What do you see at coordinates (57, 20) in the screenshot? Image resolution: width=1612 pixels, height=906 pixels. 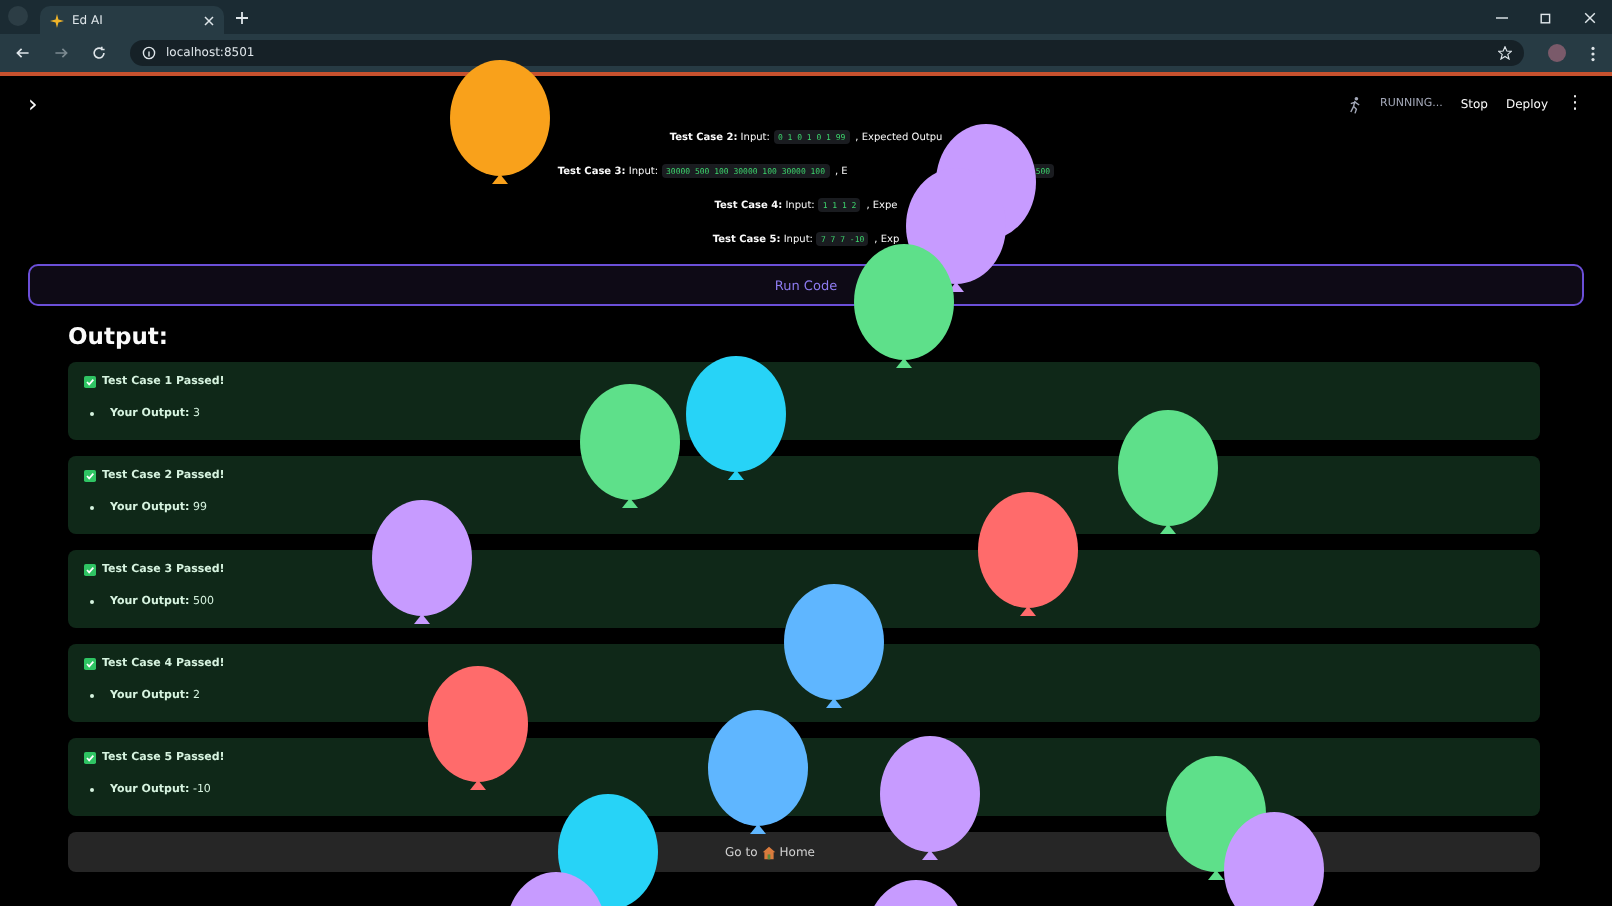 I see `sparkle-icon` at bounding box center [57, 20].